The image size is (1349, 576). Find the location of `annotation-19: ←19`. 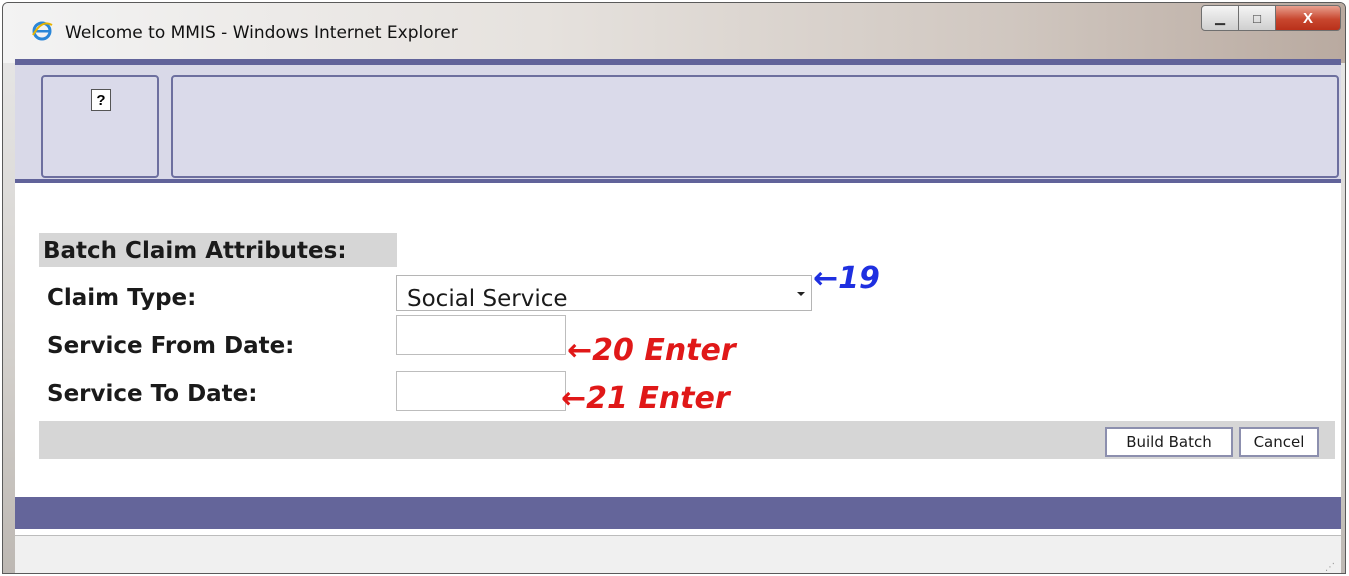

annotation-19: ←19 is located at coordinates (846, 278).